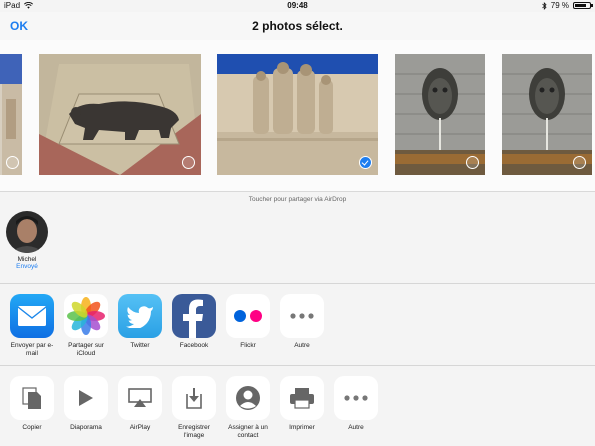 The image size is (595, 446). Describe the element at coordinates (86, 349) in the screenshot. I see `share-label: Partager sur iCloud` at that location.